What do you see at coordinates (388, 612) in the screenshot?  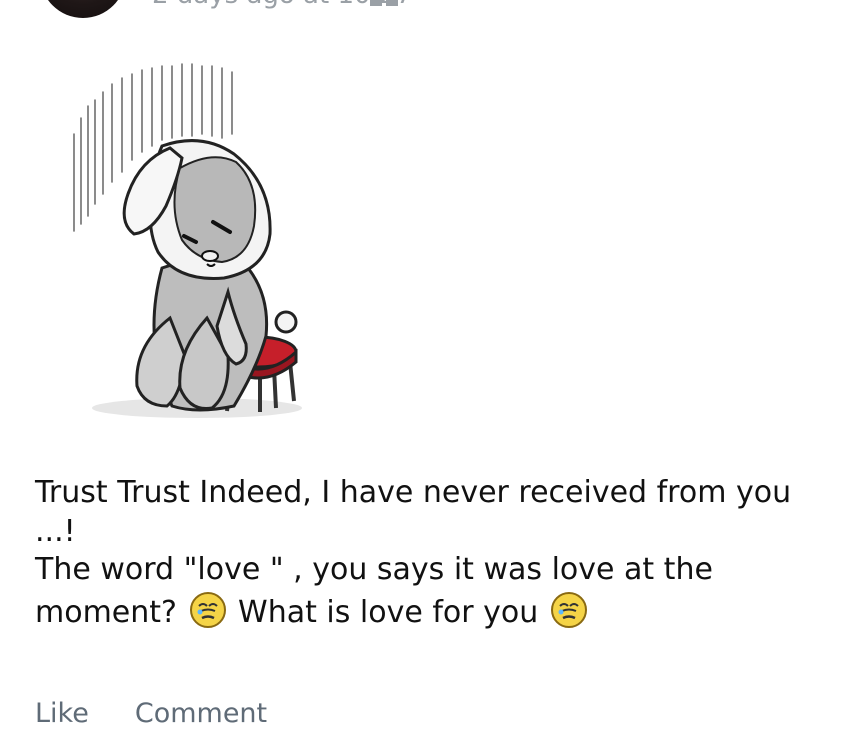 I see `post-text-fragment: What is love for you` at bounding box center [388, 612].